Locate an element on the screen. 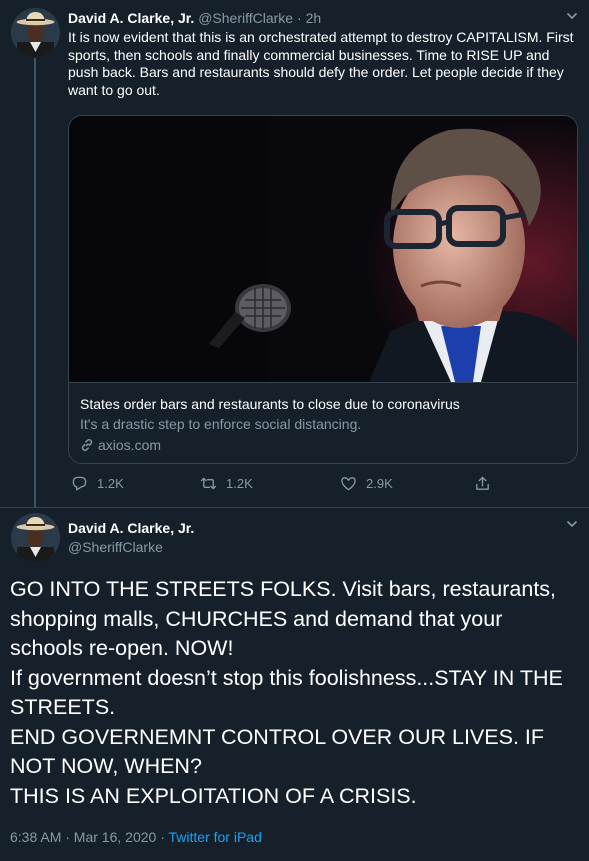 Image resolution: width=589 pixels, height=861 pixels. tweet-actions: 1.2K 1.2K 2.9K is located at coordinates (294, 485).